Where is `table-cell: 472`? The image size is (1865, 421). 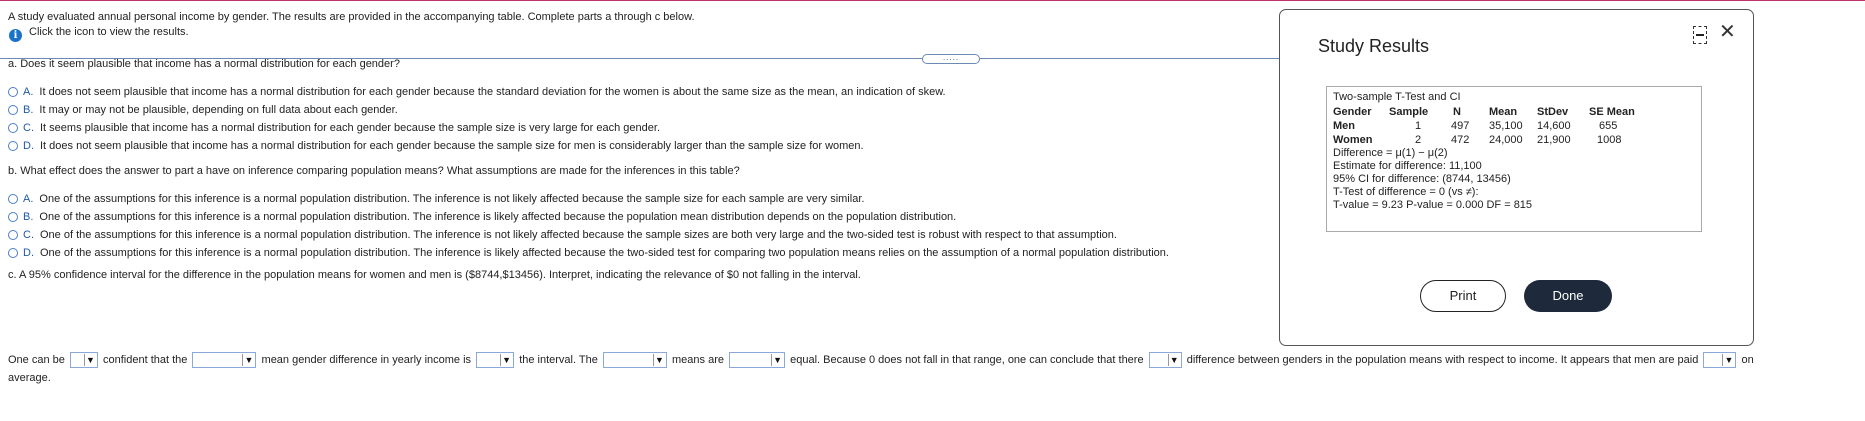
table-cell: 472 is located at coordinates (1460, 140).